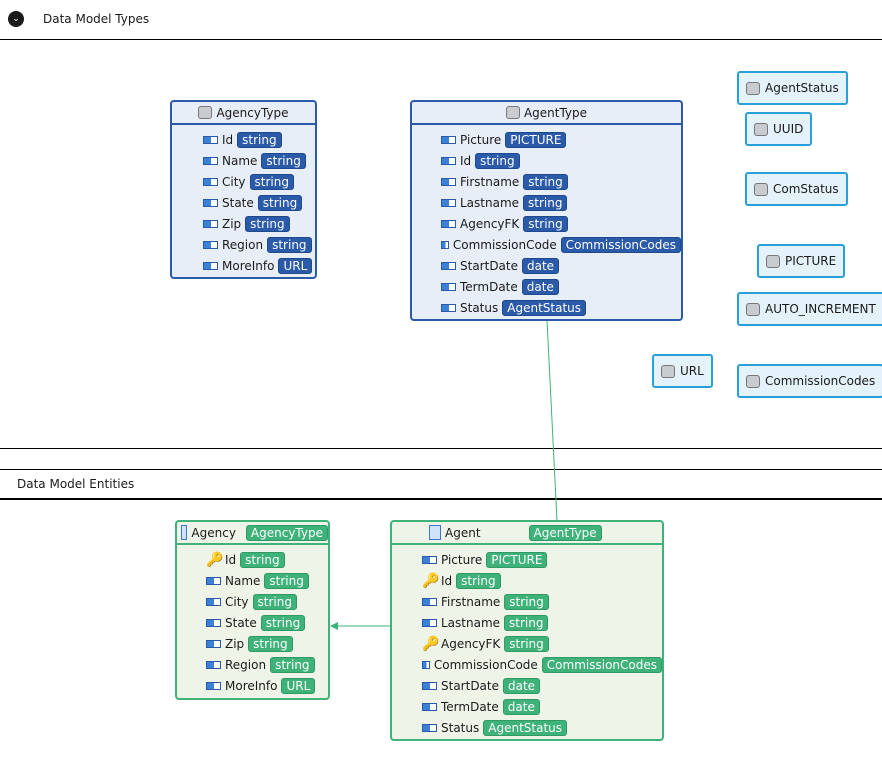 This screenshot has height=766, width=882. I want to click on simple-type: ComStatus, so click(796, 189).